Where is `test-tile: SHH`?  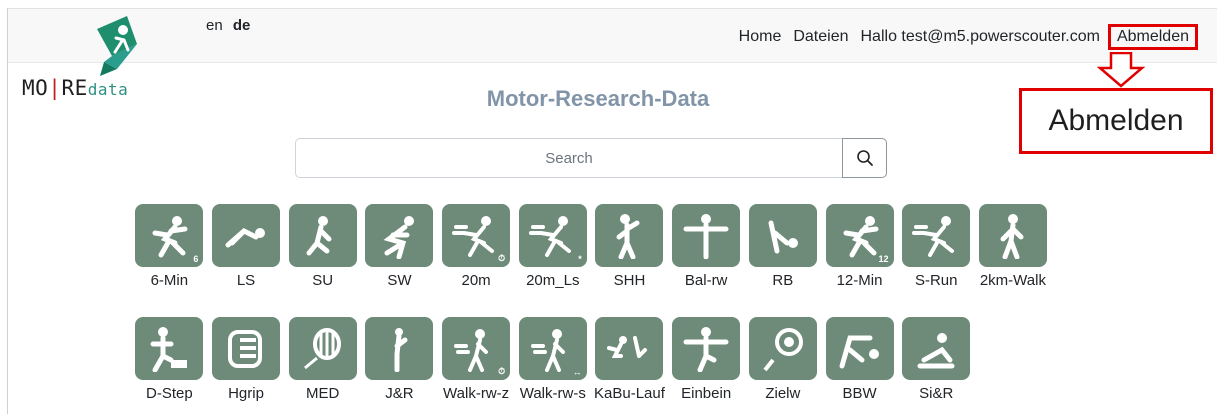
test-tile: SHH is located at coordinates (629, 246).